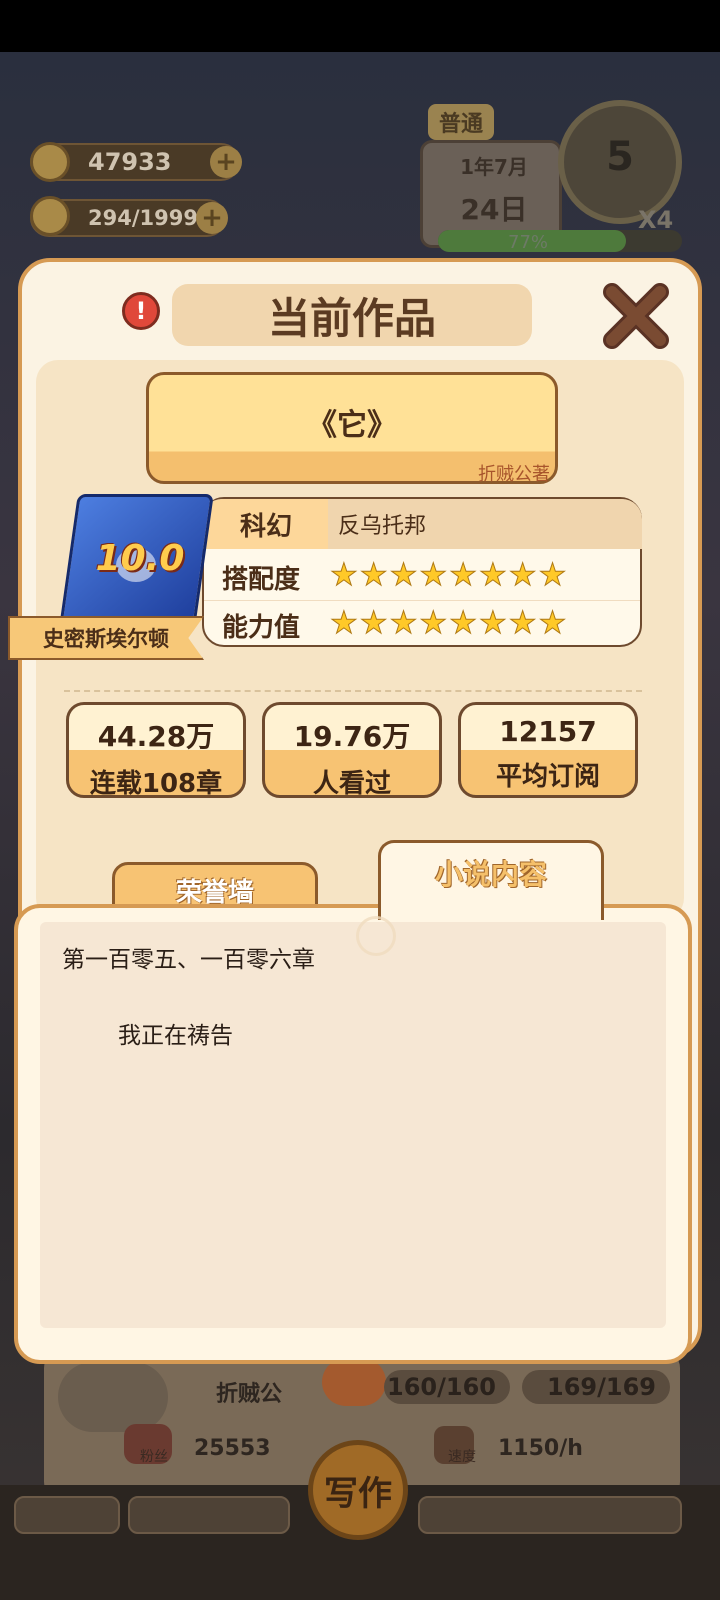 The width and height of the screenshot is (720, 1600). What do you see at coordinates (376, 936) in the screenshot?
I see `touch-indicator` at bounding box center [376, 936].